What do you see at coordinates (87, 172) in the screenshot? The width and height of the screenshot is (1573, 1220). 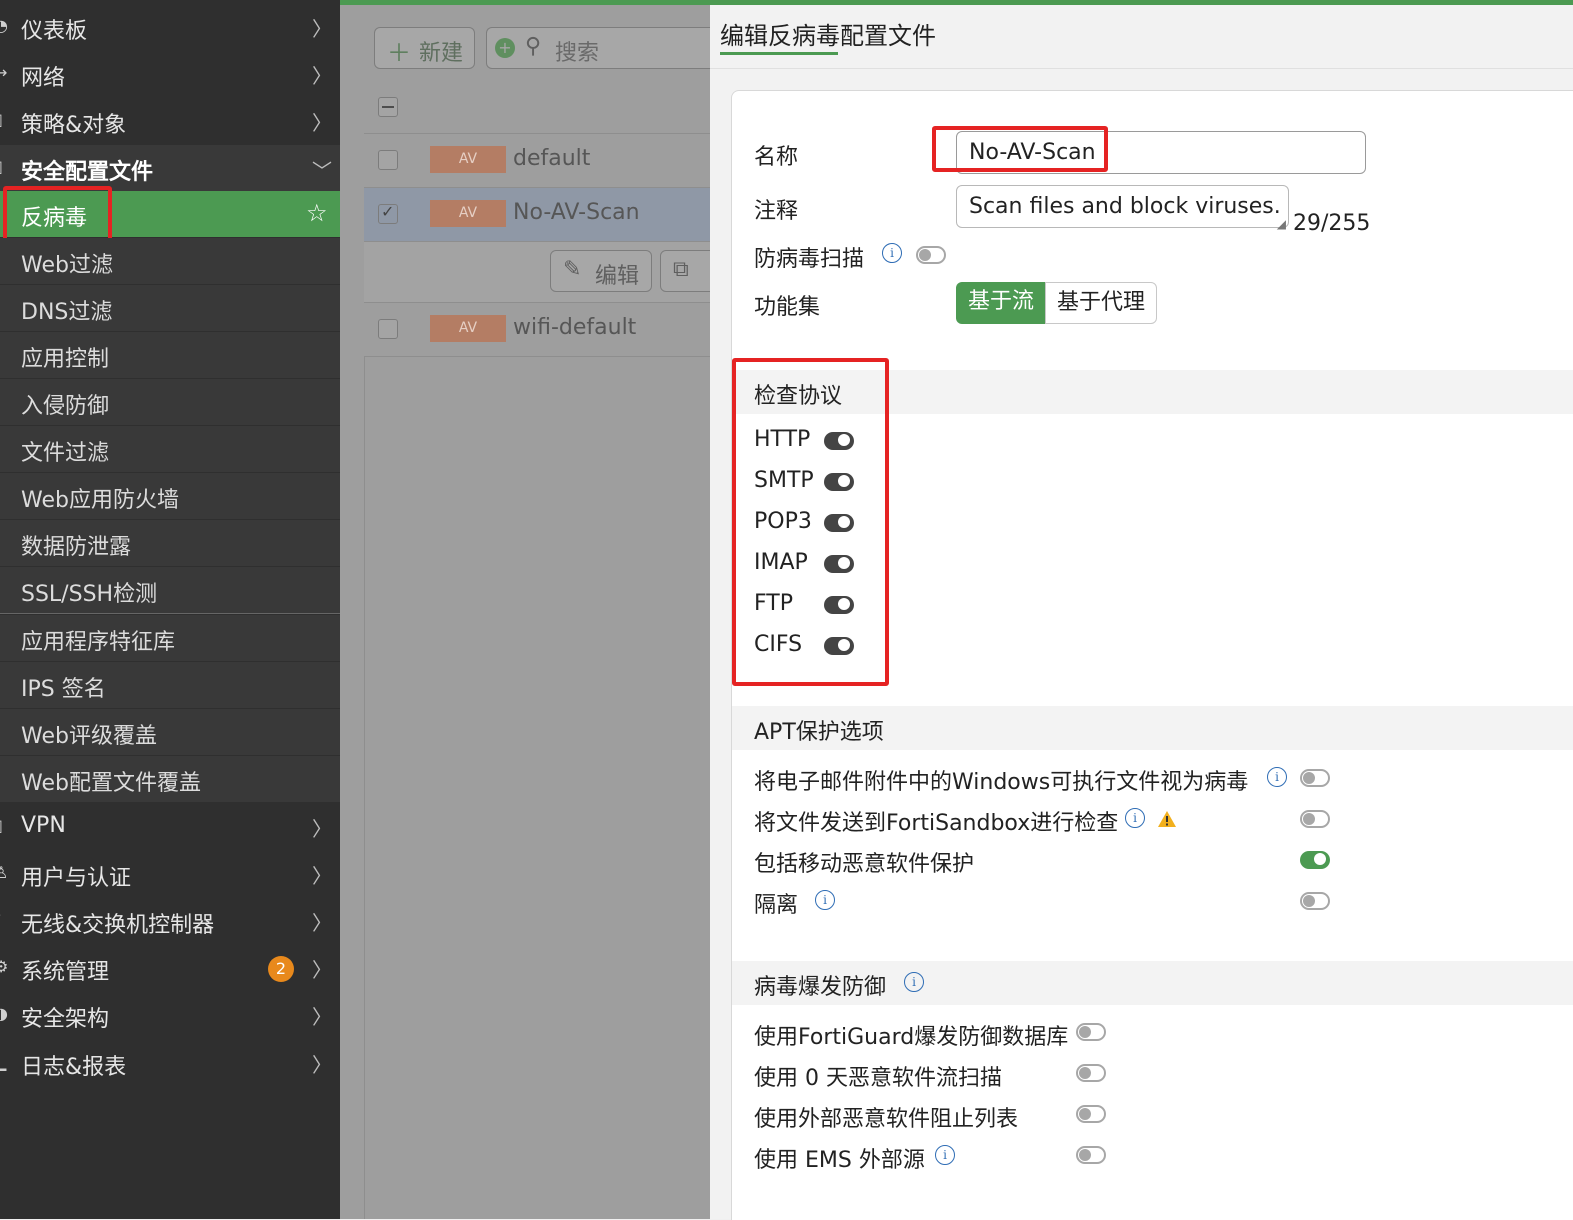 I see `sidebar-item-label: 安全配置文件` at bounding box center [87, 172].